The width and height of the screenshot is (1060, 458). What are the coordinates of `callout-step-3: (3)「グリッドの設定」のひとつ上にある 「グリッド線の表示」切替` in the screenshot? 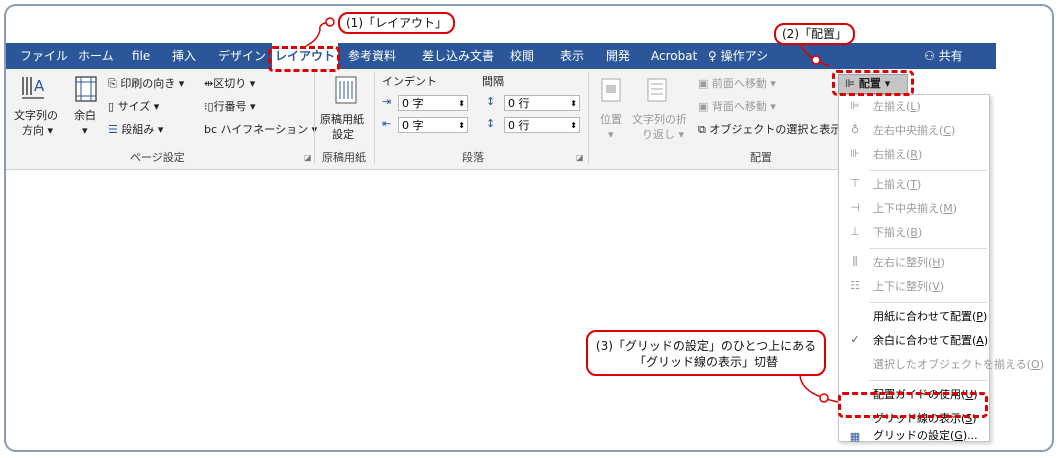 It's located at (706, 353).